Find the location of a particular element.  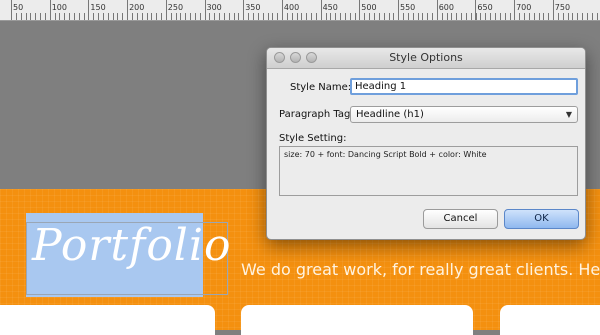

ruler-label: 350 is located at coordinates (253, 7).